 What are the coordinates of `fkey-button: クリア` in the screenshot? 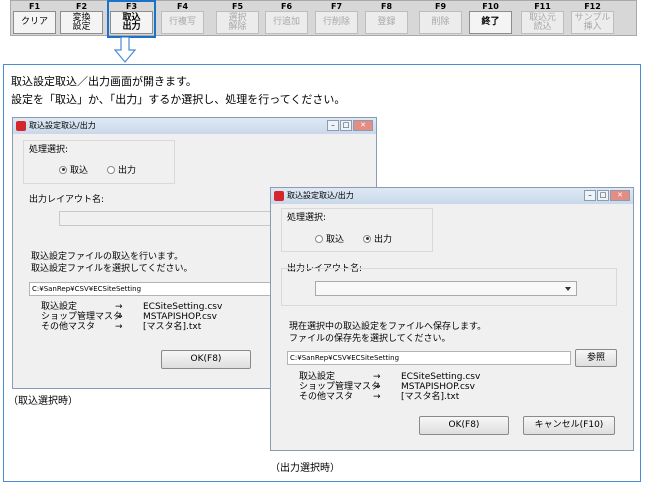 It's located at (34, 22).